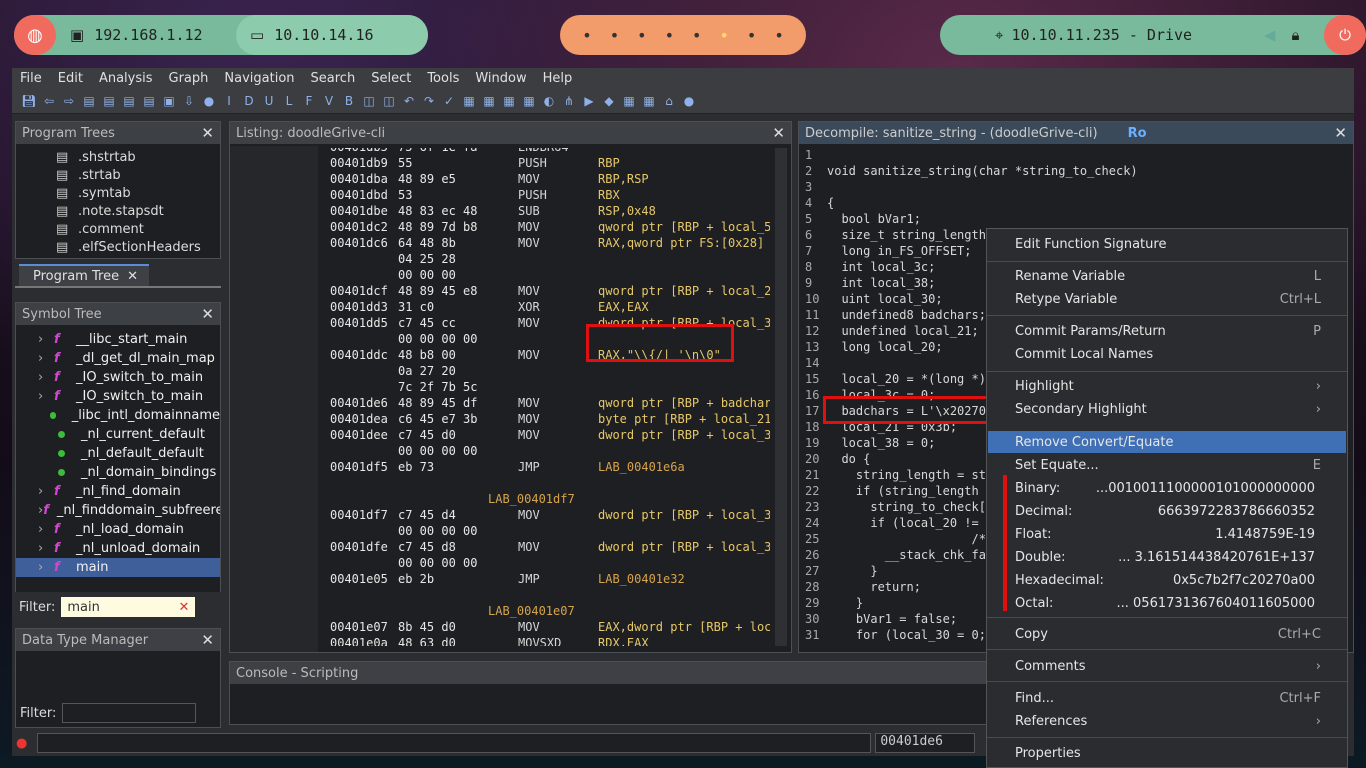 The height and width of the screenshot is (768, 1366). Describe the element at coordinates (831, 604) in the screenshot. I see `decompile-line: 29 }` at that location.